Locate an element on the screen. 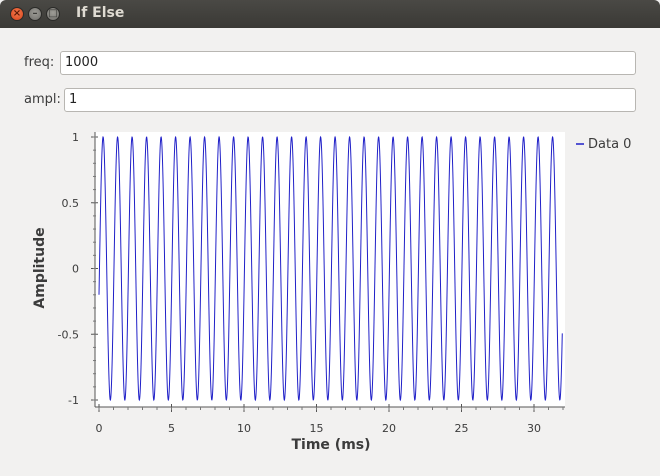 Image resolution: width=660 pixels, height=476 pixels. x-tick-label: 30 is located at coordinates (534, 428).